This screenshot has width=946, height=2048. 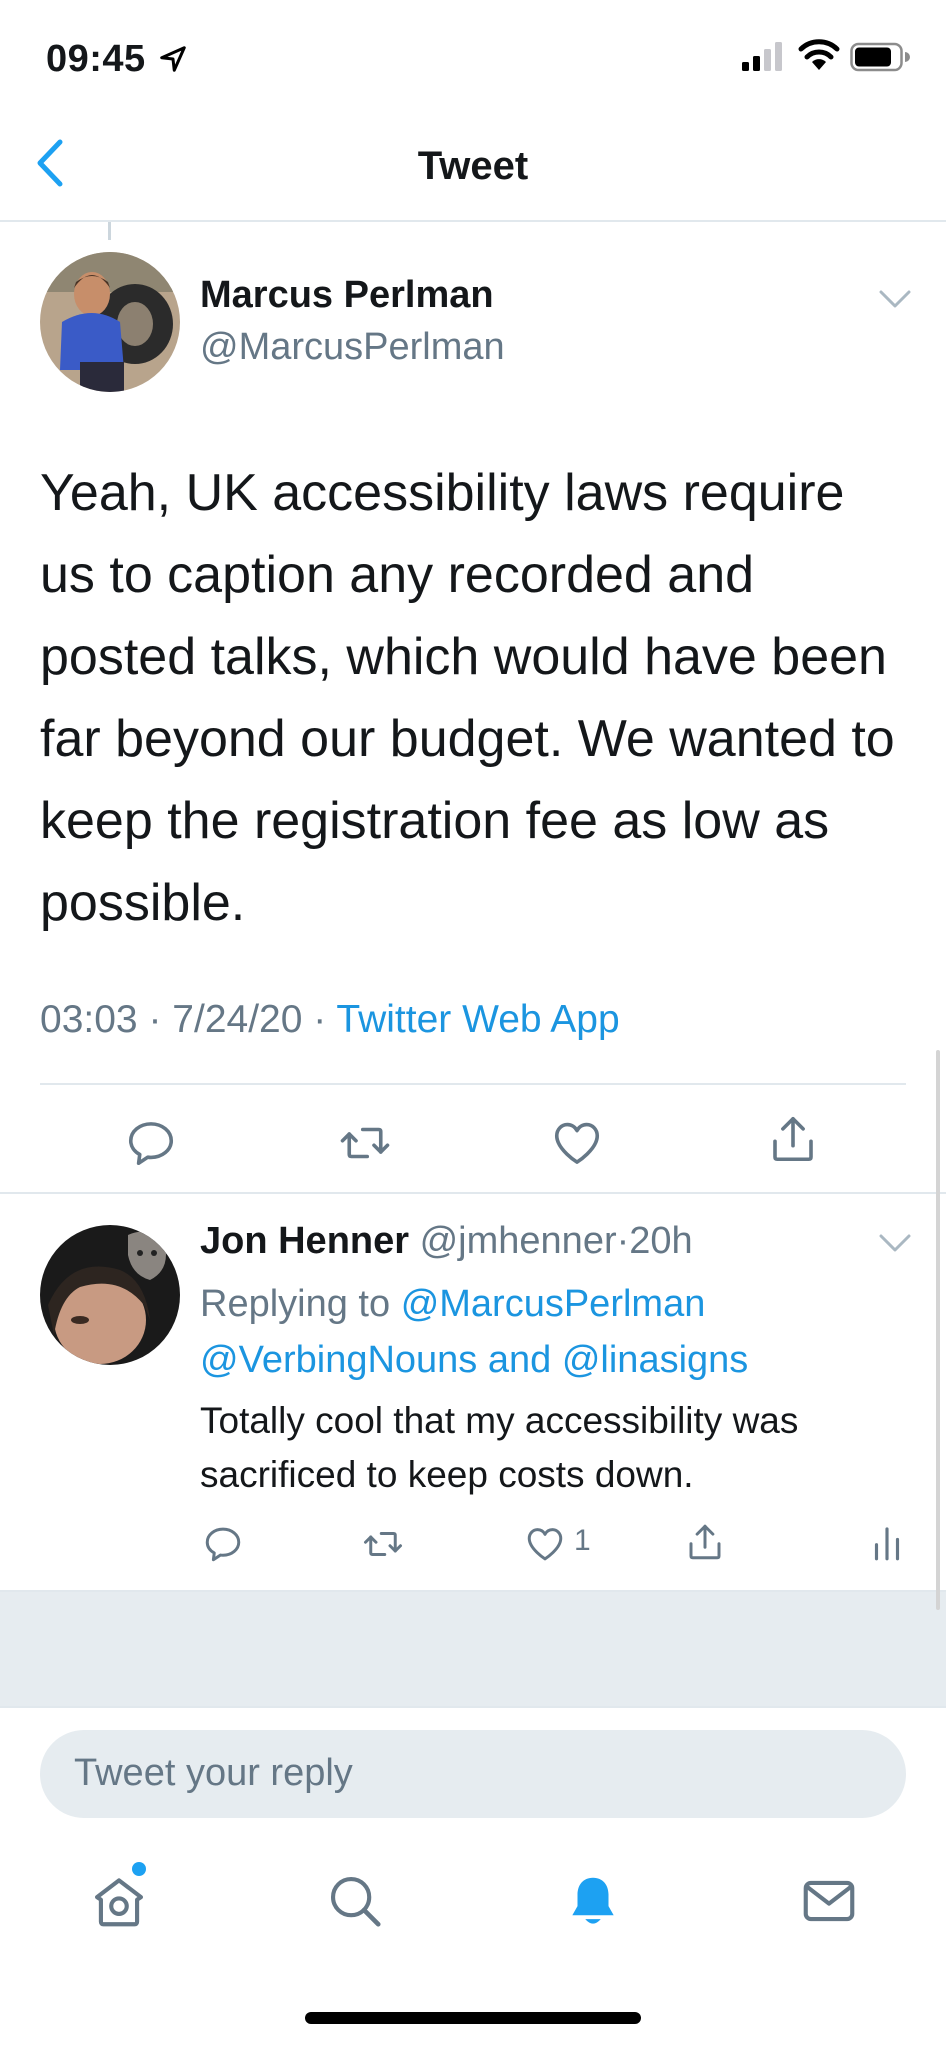 What do you see at coordinates (352, 347) in the screenshot?
I see `author-handle: @MarcusPerlman` at bounding box center [352, 347].